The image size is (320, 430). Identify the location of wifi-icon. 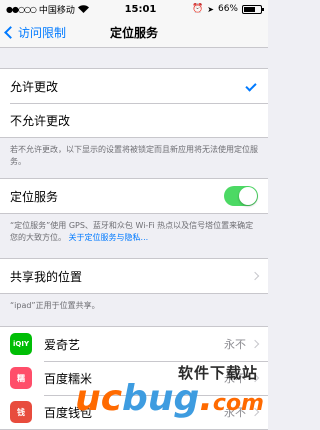
(83, 9).